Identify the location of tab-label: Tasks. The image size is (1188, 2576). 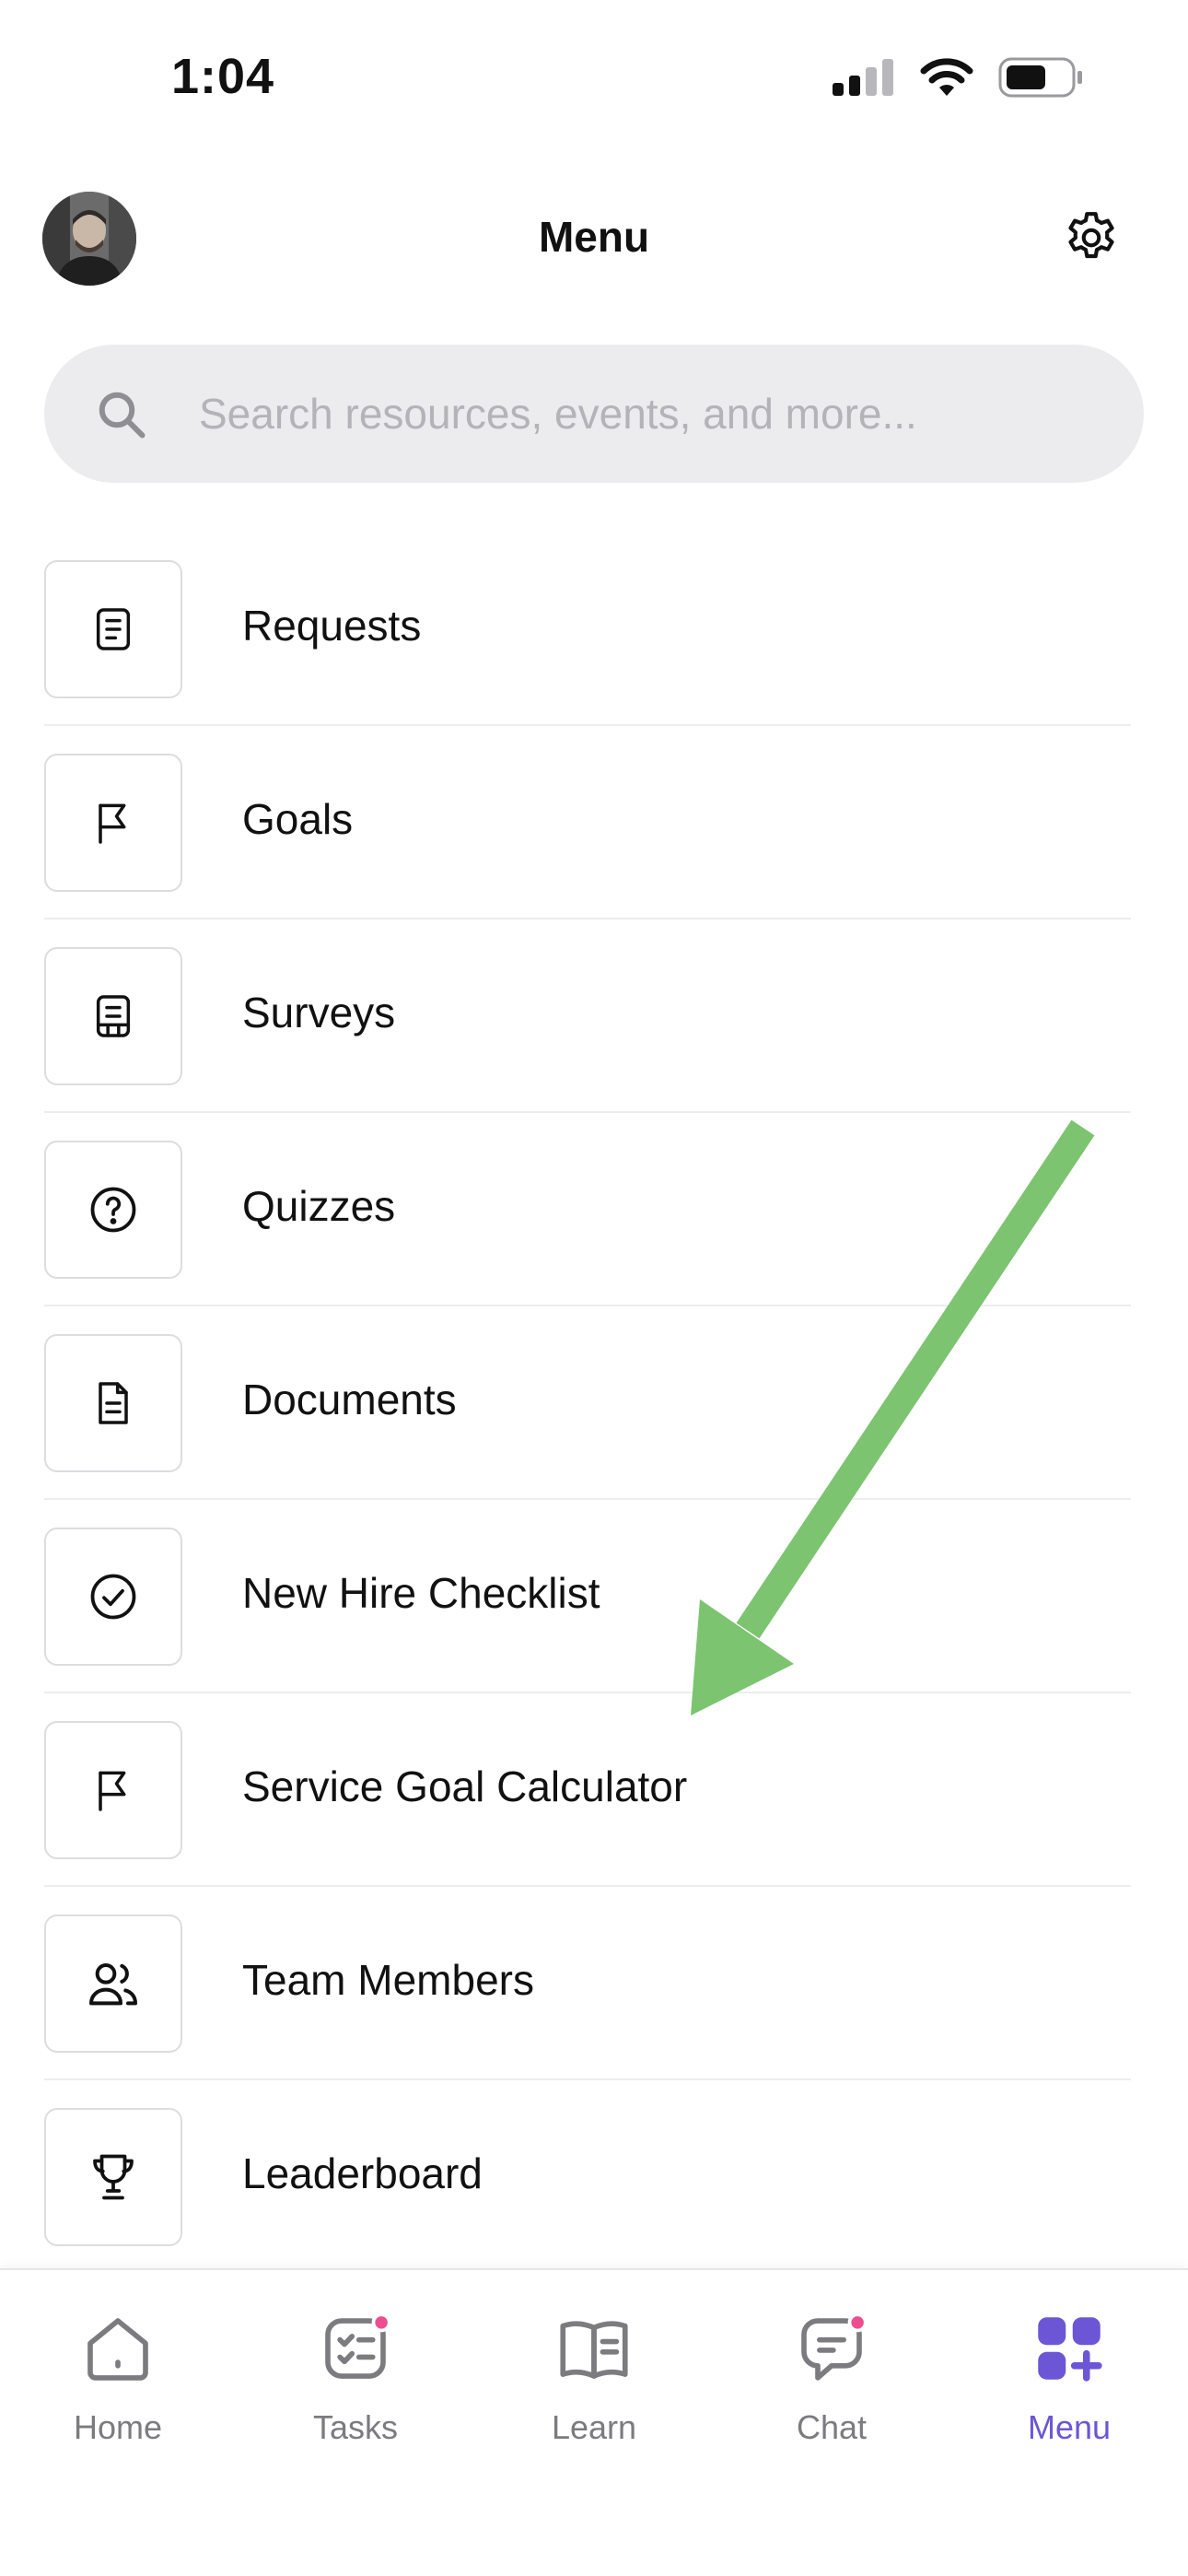
(355, 2427).